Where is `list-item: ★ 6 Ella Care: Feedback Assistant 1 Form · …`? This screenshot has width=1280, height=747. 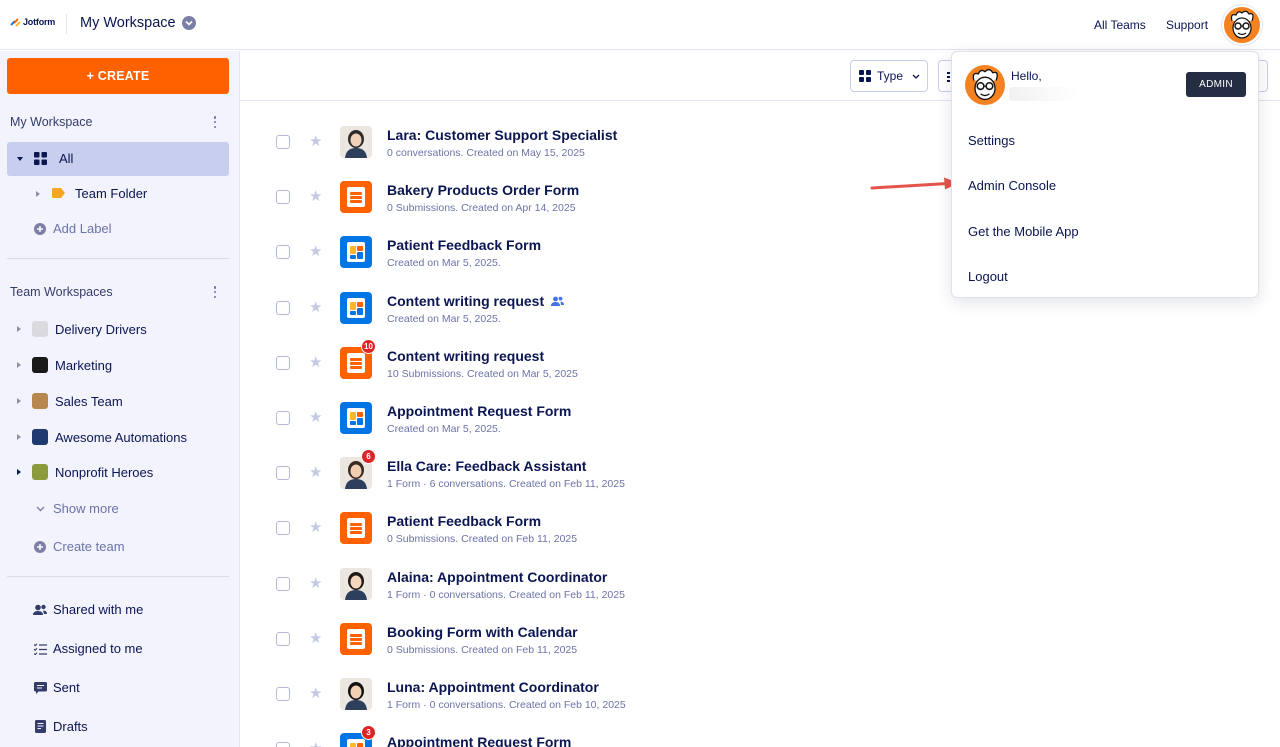
list-item: ★ 6 Ella Care: Feedback Assistant 1 Form · … is located at coordinates (590, 473).